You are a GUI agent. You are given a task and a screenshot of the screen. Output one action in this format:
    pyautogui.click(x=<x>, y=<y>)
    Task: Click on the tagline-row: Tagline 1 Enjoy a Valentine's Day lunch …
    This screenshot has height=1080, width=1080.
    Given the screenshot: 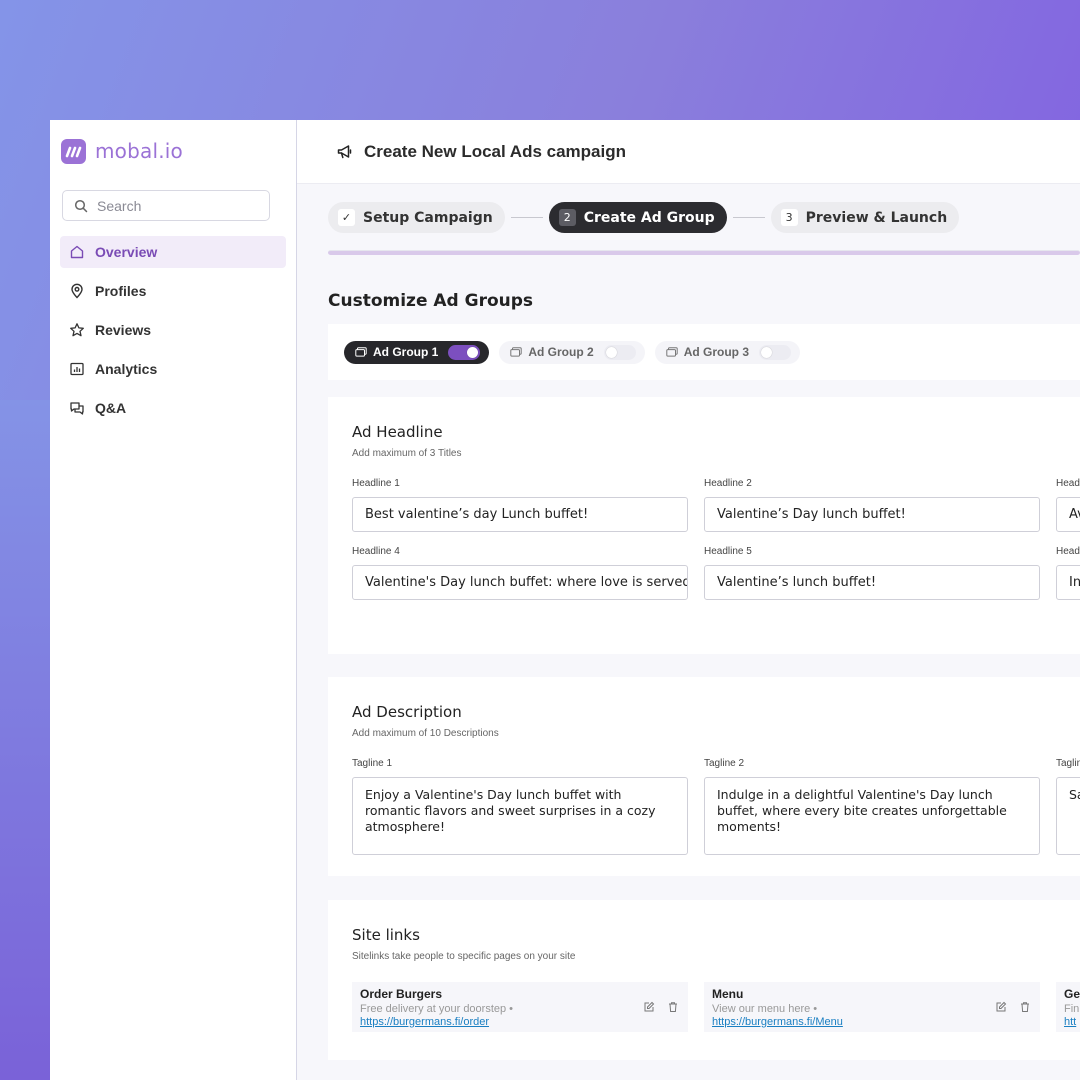 What is the action you would take?
    pyautogui.click(x=716, y=806)
    